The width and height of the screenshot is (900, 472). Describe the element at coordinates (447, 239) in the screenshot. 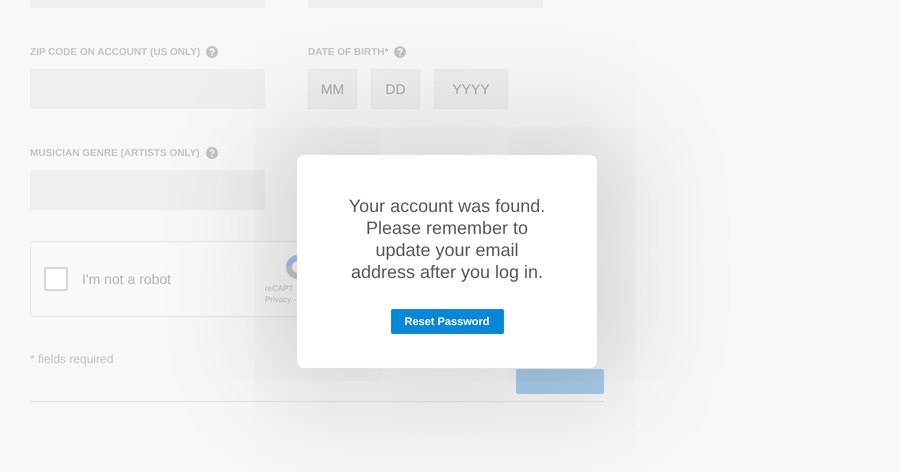

I see `dialog-message: Your account was found. Please remember to update your email address after you log in.` at that location.